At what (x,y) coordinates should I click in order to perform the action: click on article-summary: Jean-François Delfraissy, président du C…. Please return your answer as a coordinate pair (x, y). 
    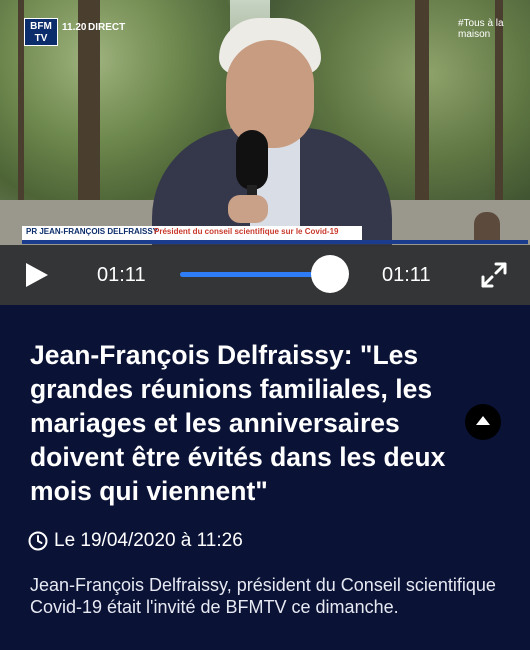
    Looking at the image, I should click on (263, 596).